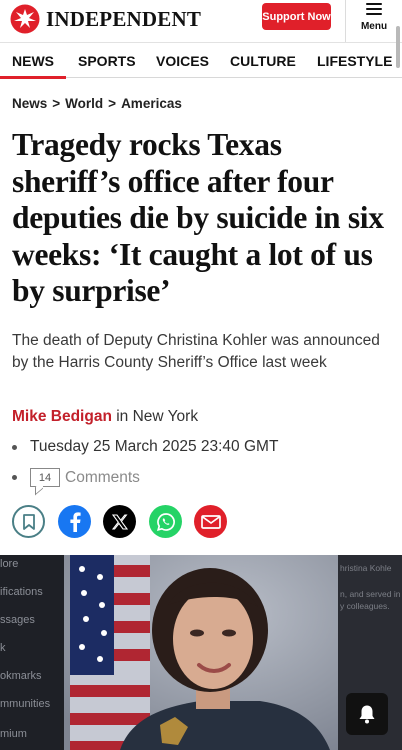  I want to click on email-icon, so click(210, 521).